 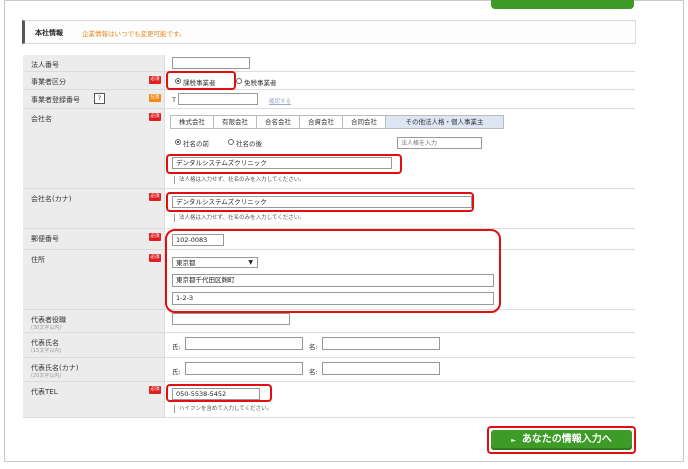 I want to click on legal-entity-tabs: 株式会社 有限会社 合名会社 合資会社 合同会社 その他法人格・個人事業主, so click(x=337, y=122).